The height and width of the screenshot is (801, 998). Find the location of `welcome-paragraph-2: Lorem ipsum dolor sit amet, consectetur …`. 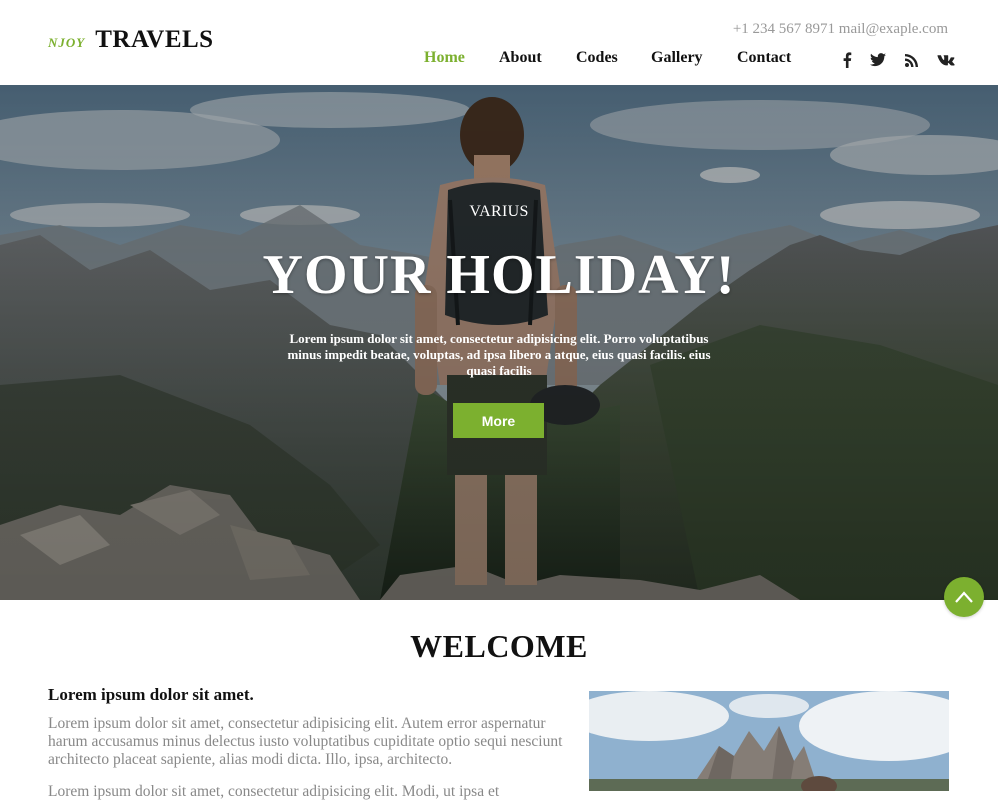

welcome-paragraph-2: Lorem ipsum dolor sit amet, consectetur … is located at coordinates (274, 791).